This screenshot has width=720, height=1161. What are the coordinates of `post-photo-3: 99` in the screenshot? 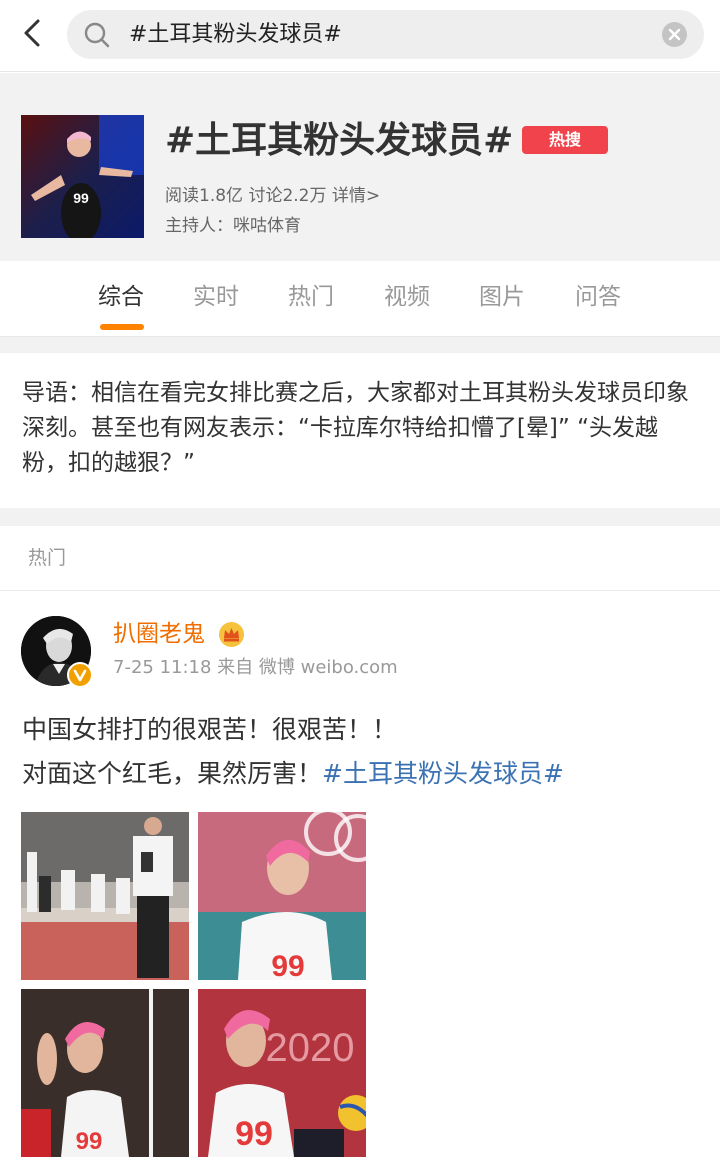 It's located at (105, 1073).